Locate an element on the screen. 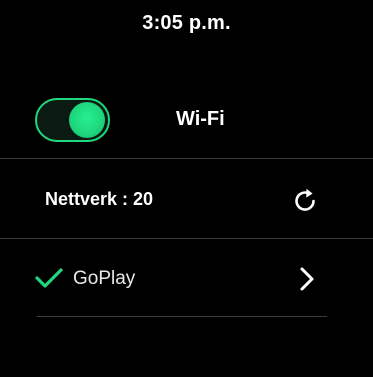 The width and height of the screenshot is (373, 377). wifi-toggle is located at coordinates (72, 120).